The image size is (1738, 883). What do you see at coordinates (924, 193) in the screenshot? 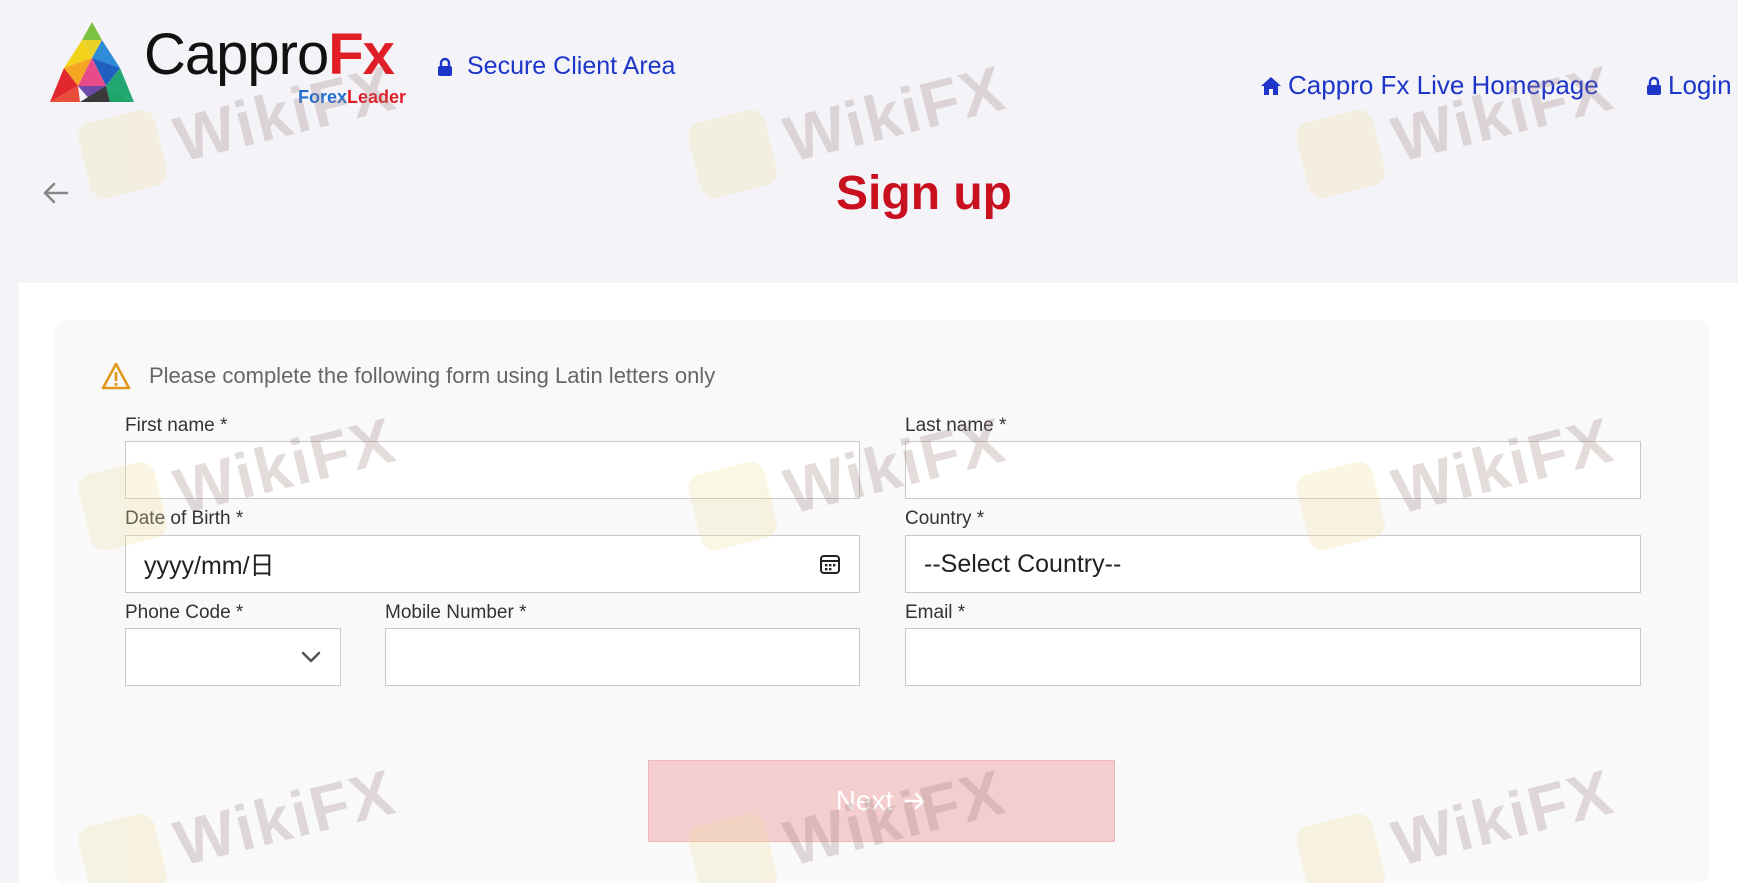
I see `page-title: Sign up` at bounding box center [924, 193].